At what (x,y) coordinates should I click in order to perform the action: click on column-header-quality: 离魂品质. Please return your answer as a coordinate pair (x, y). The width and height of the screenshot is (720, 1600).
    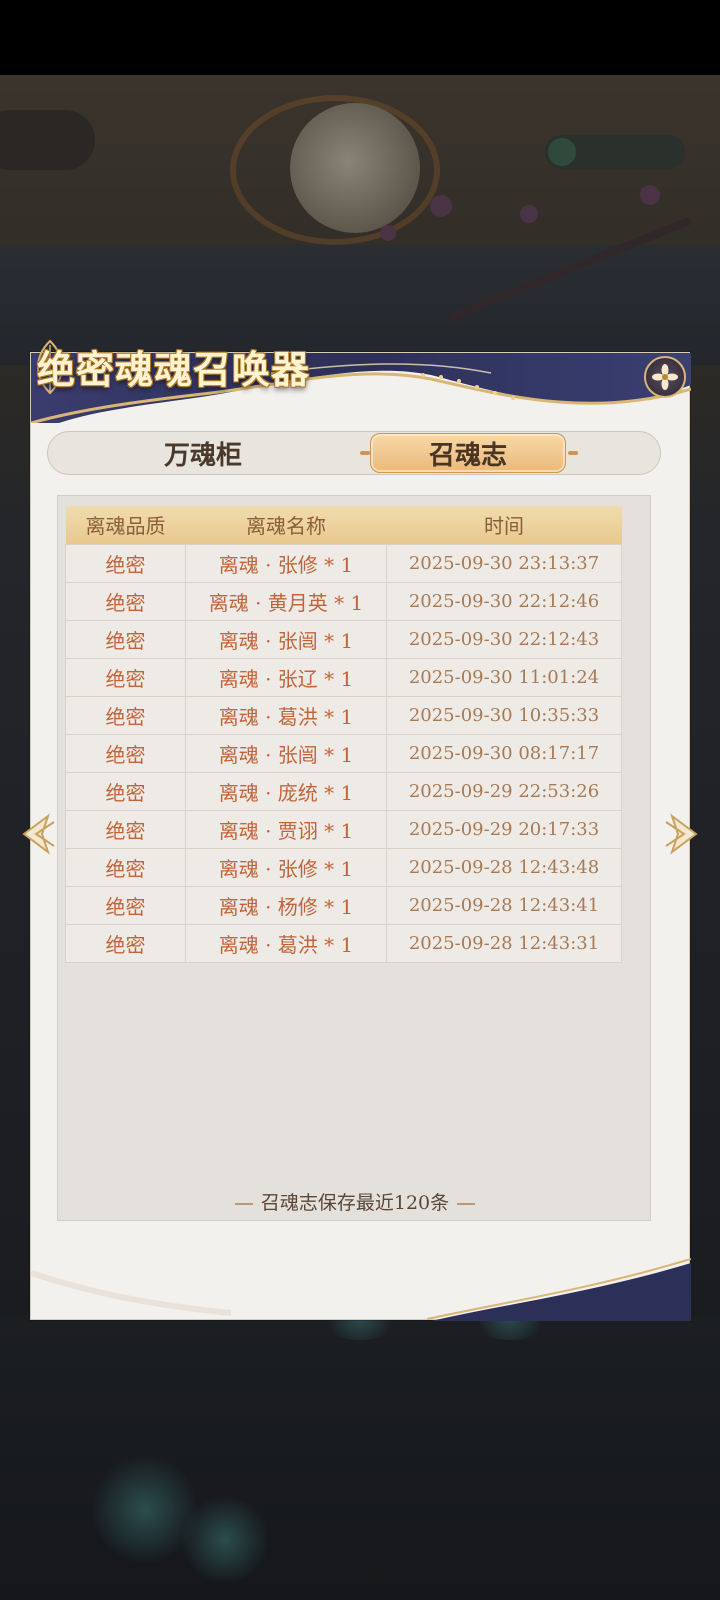
    Looking at the image, I should click on (125, 525).